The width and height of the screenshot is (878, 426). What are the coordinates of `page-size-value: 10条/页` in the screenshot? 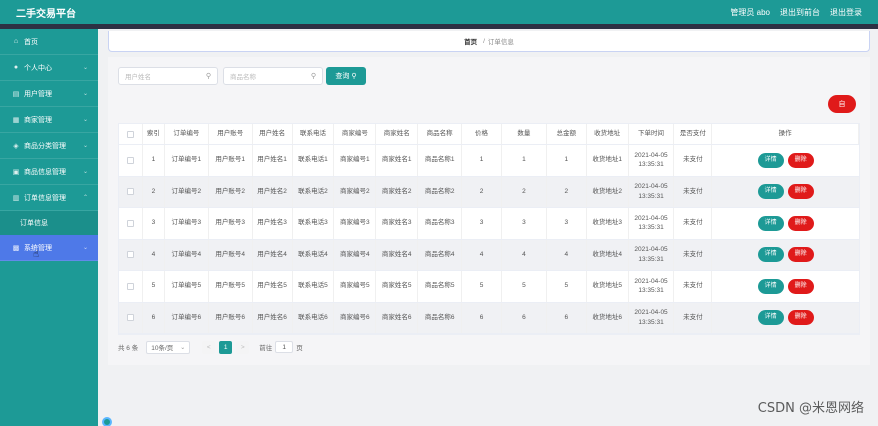 It's located at (162, 348).